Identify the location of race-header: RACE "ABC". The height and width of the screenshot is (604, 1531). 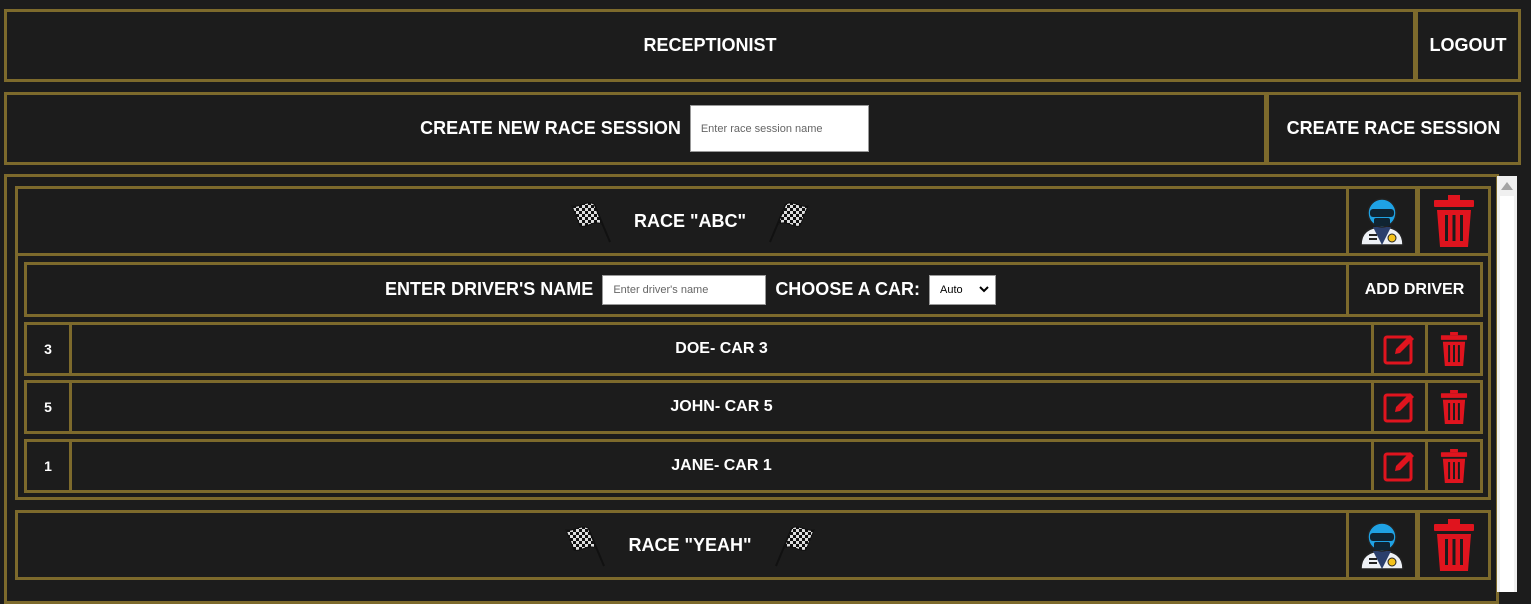
(682, 221).